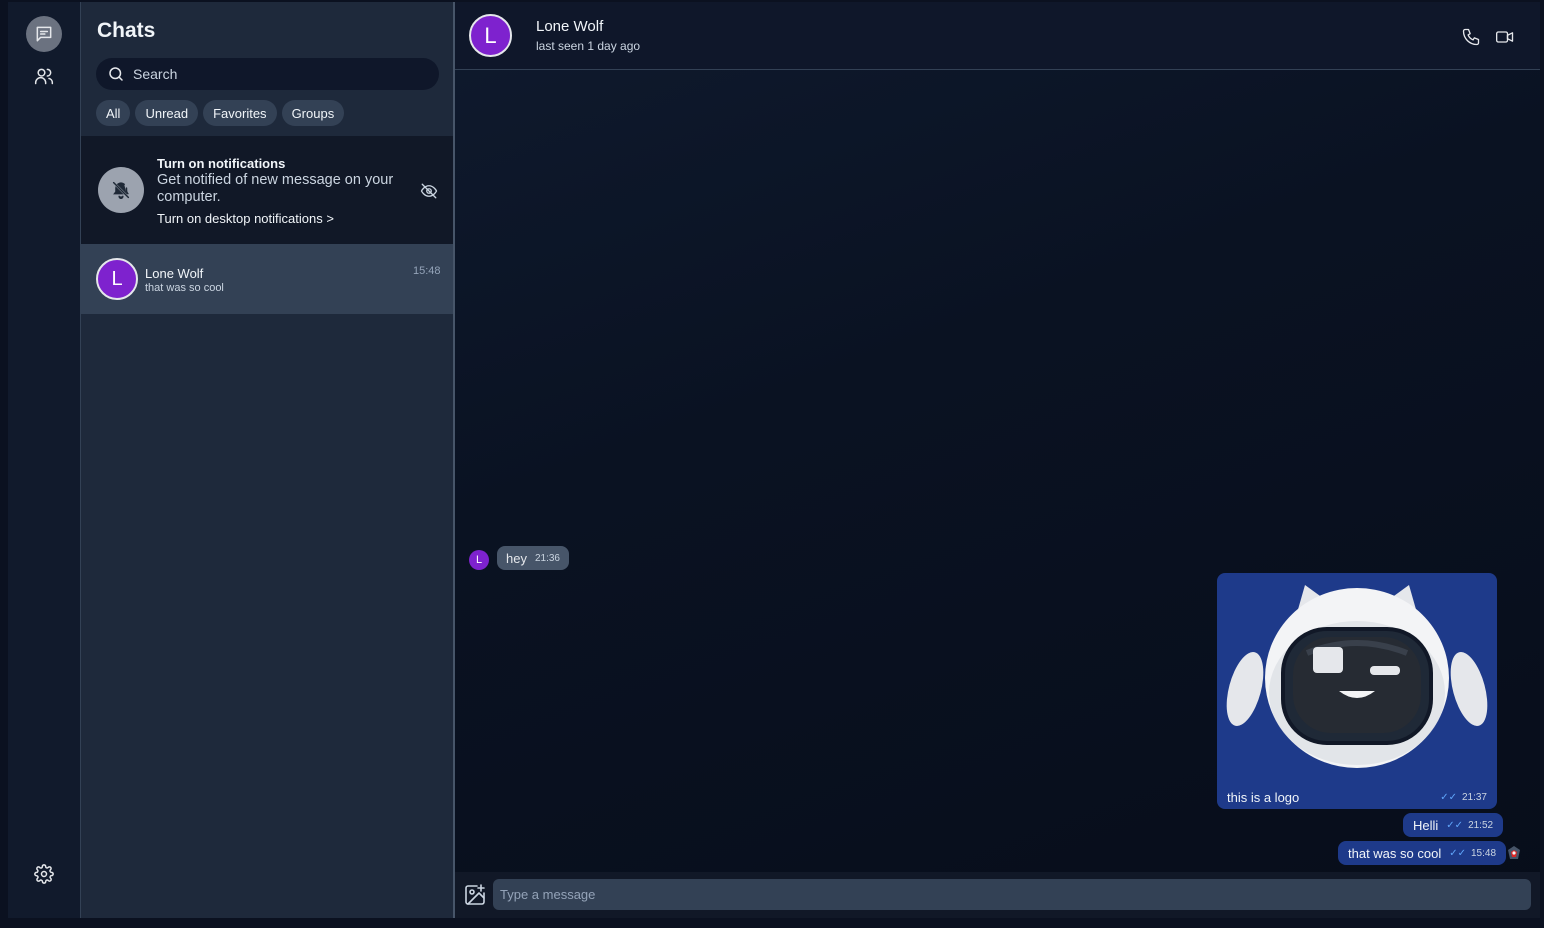 The width and height of the screenshot is (1544, 928). I want to click on message-time: 21:52, so click(1481, 825).